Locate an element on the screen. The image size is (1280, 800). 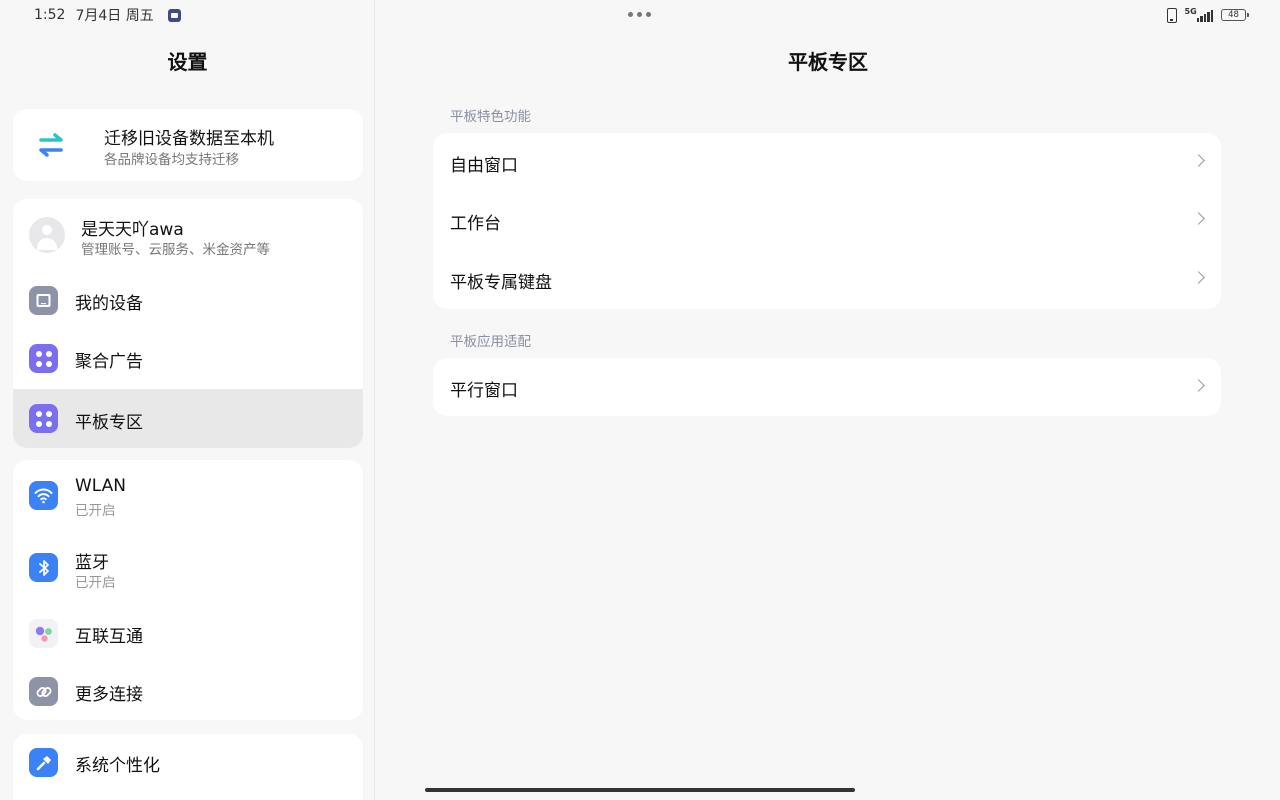
migrate-title: 迁移旧设备数据至本机 is located at coordinates (189, 139).